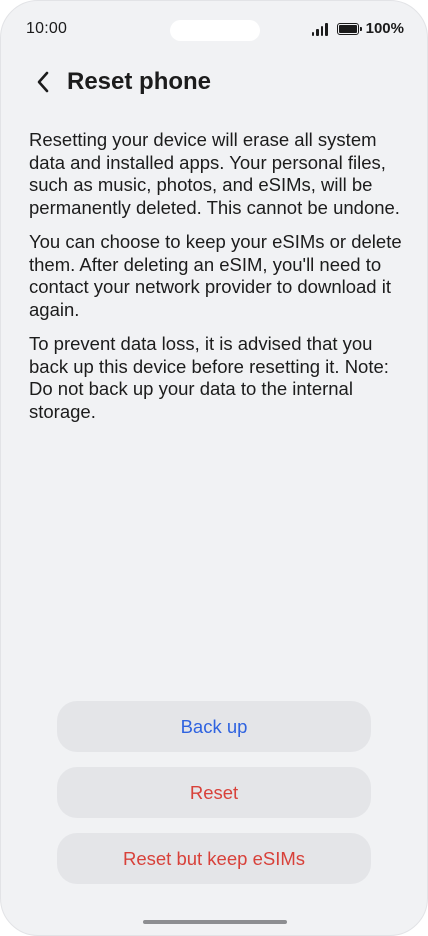  I want to click on action-buttons: Back up Reset Reset but keep eSIMs, so click(214, 792).